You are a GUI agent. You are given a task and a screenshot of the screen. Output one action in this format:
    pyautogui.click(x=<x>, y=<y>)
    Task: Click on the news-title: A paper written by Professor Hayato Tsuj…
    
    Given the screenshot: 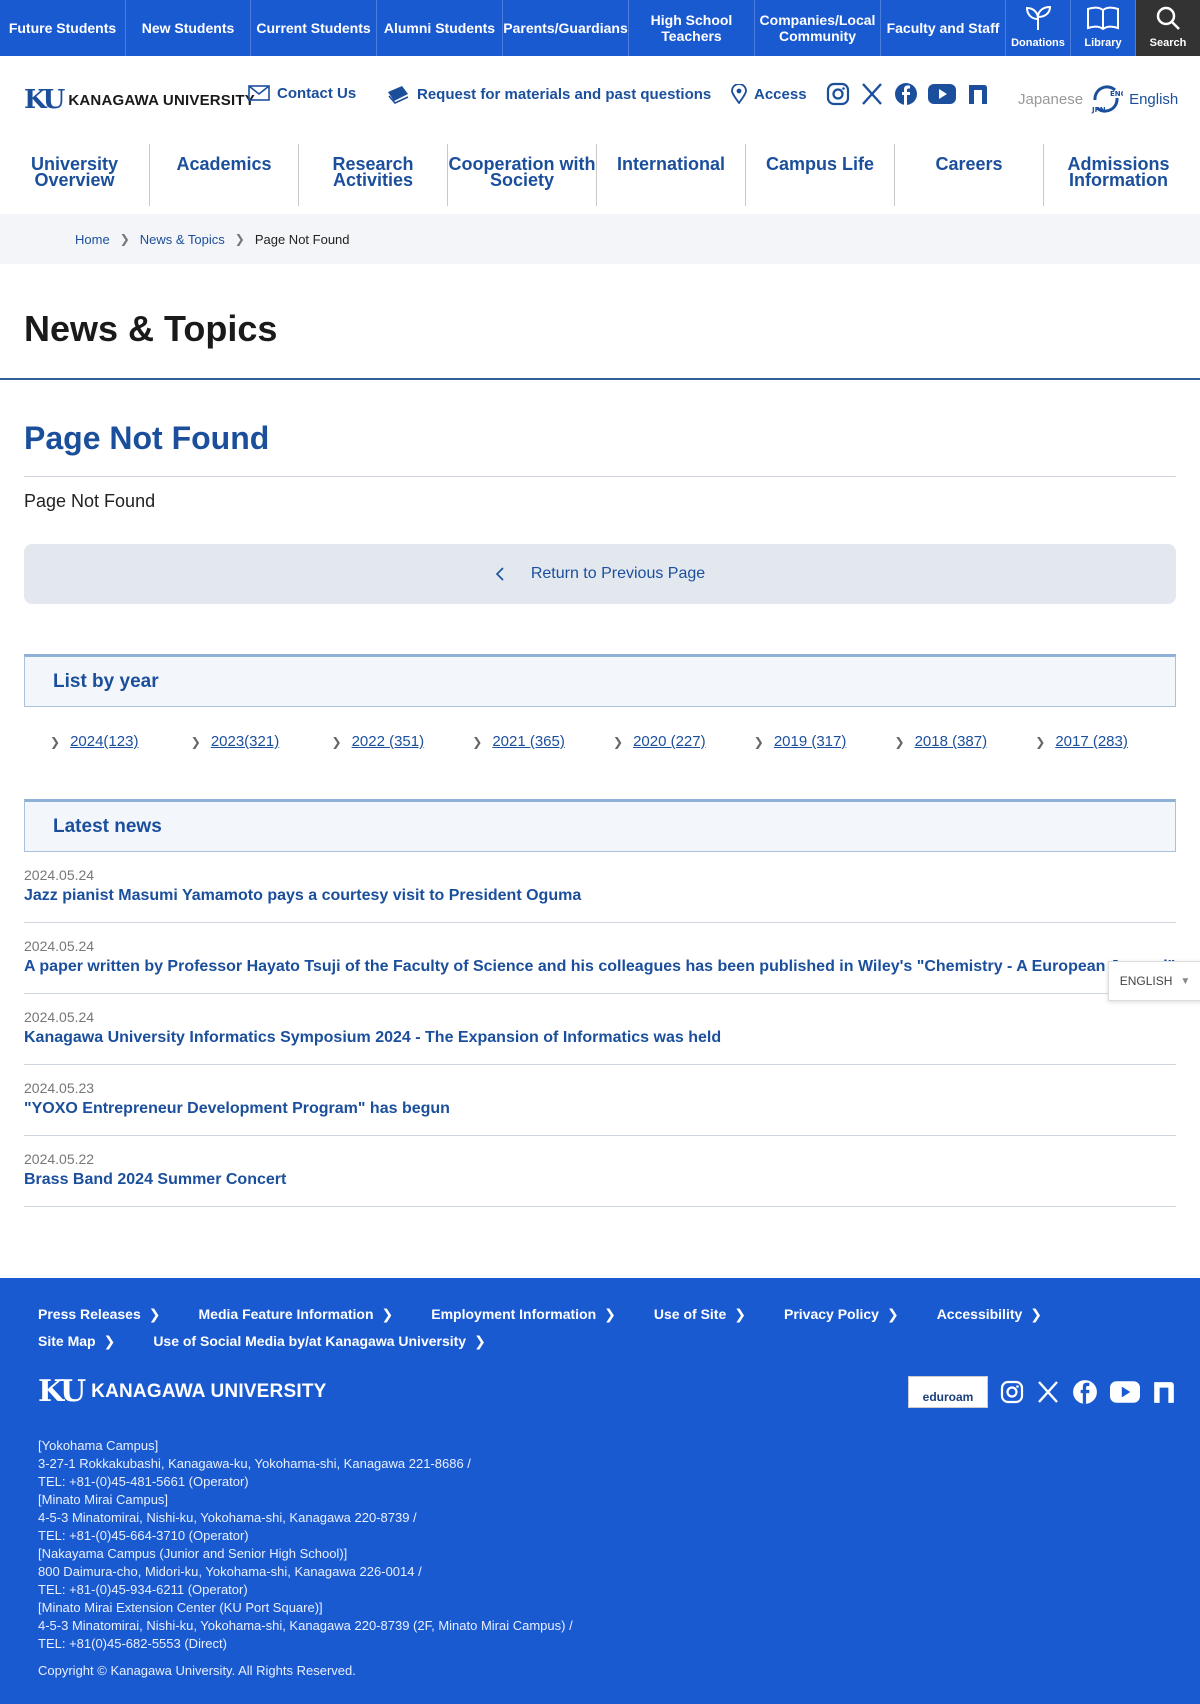 What is the action you would take?
    pyautogui.click(x=600, y=967)
    